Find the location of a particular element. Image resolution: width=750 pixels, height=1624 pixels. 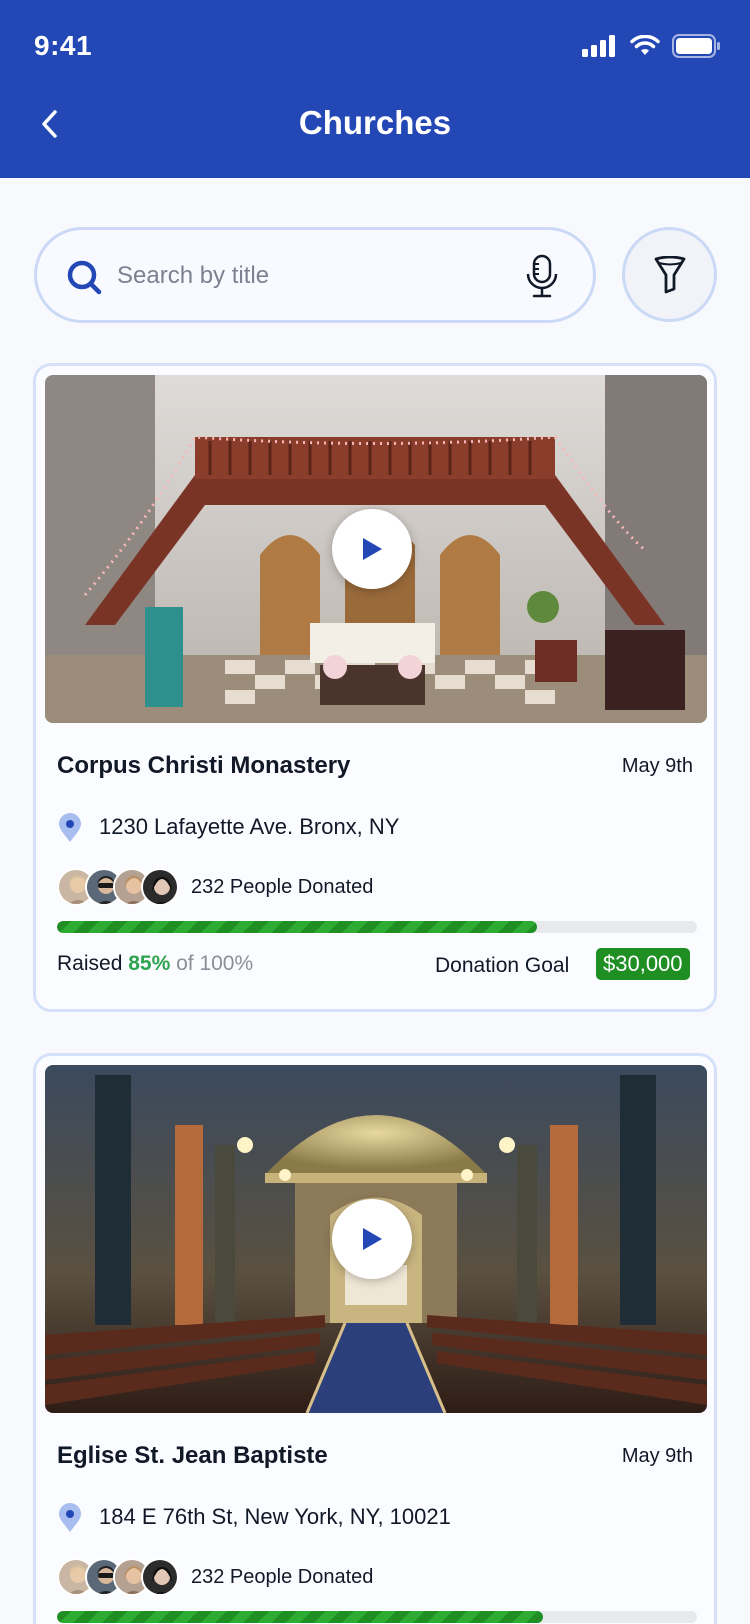

filter-icon is located at coordinates (669, 274).